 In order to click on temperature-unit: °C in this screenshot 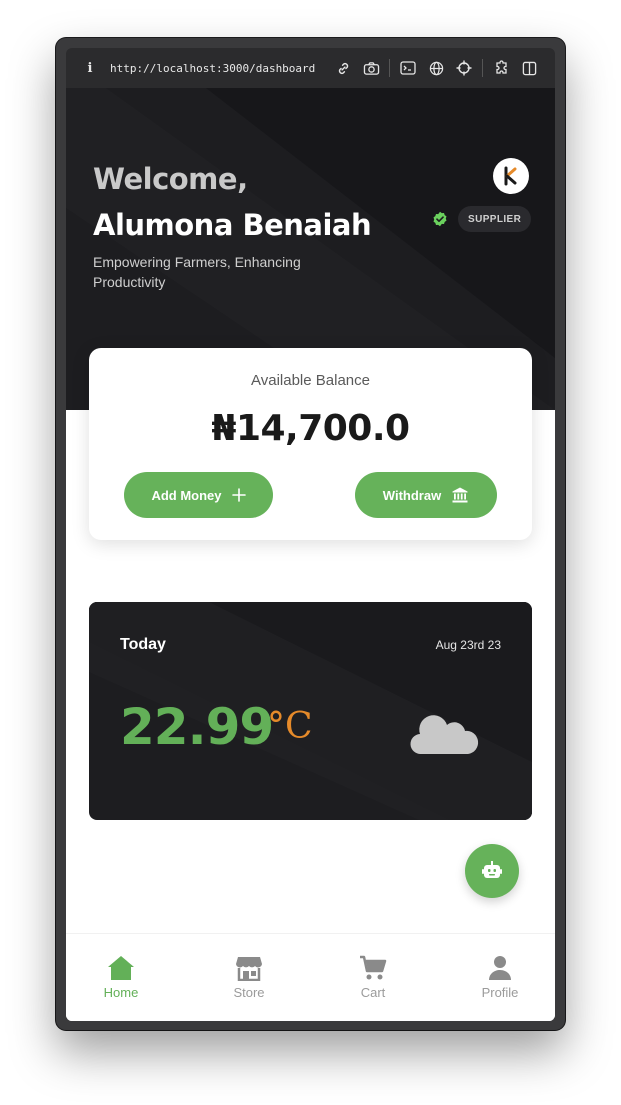, I will do `click(290, 726)`.